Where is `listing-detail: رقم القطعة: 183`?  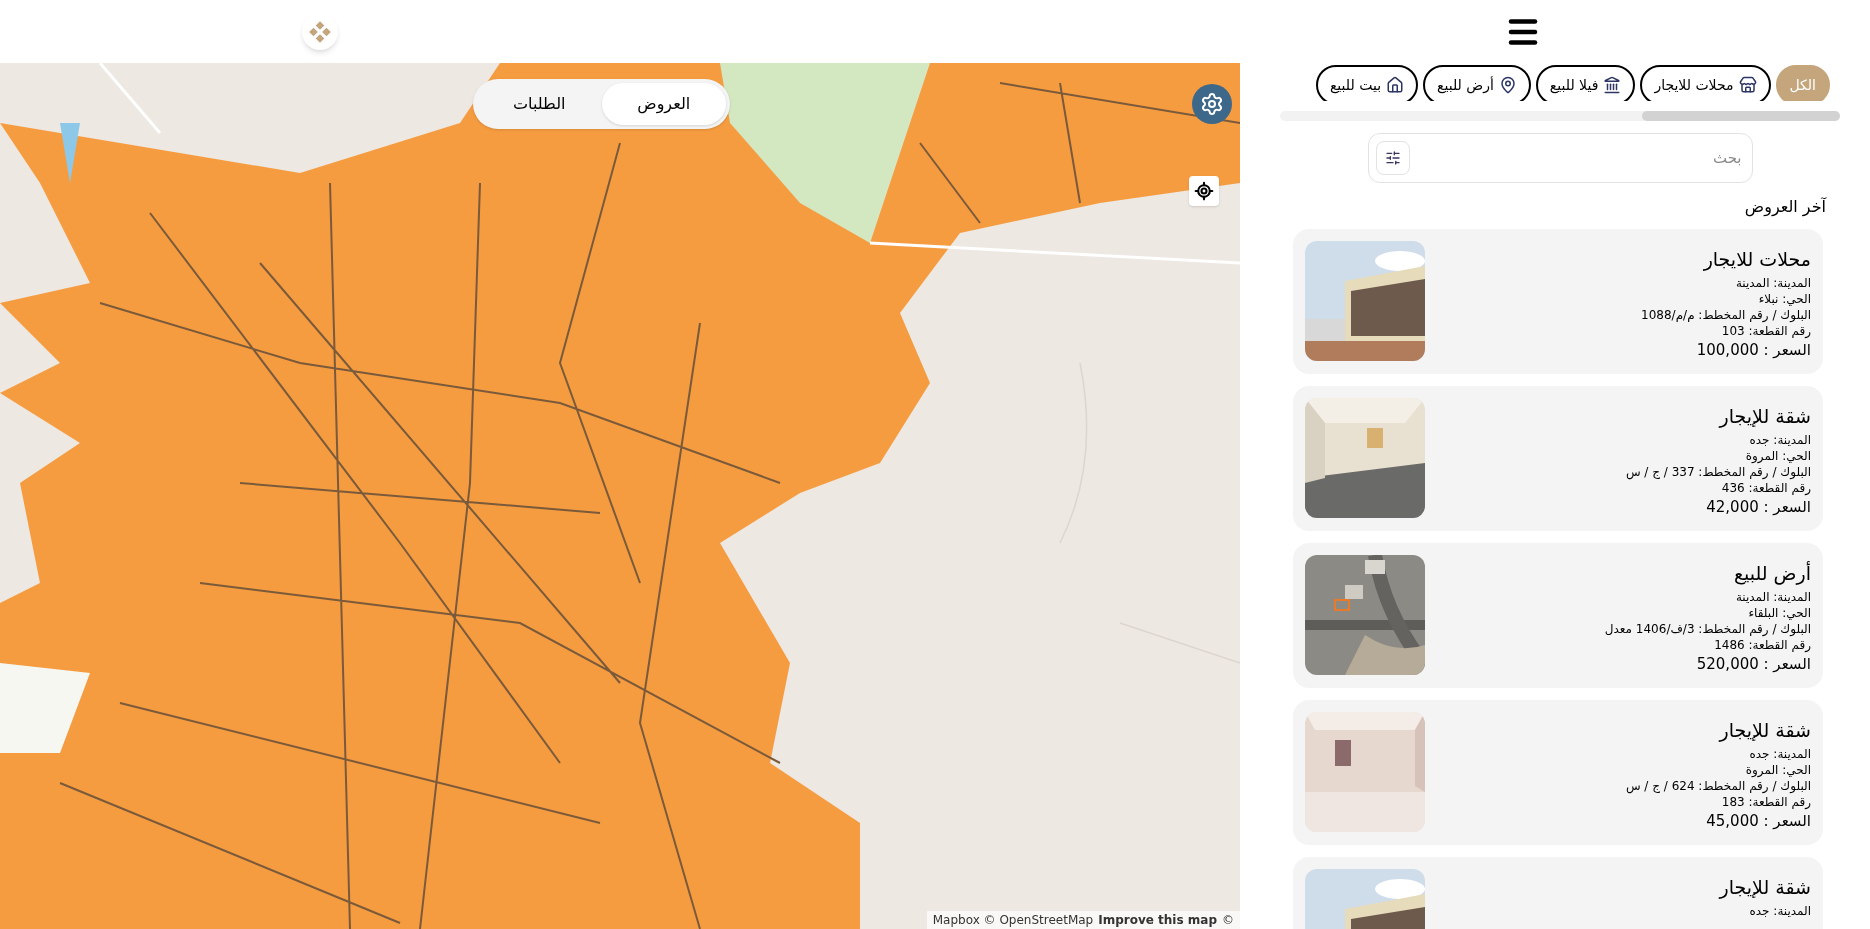 listing-detail: رقم القطعة: 183 is located at coordinates (1766, 802).